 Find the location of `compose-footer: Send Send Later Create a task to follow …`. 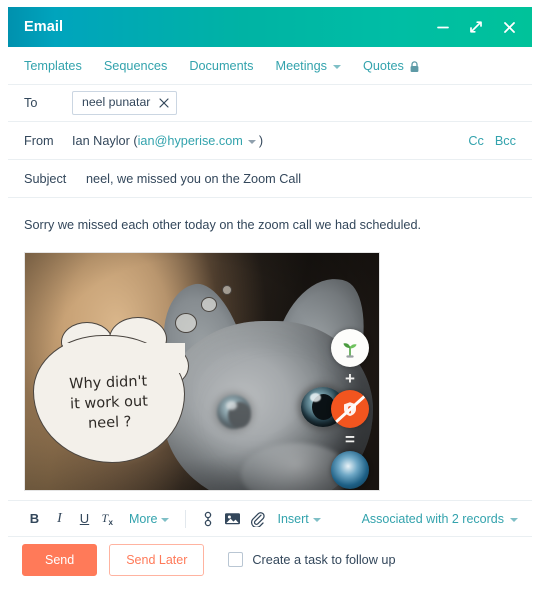

compose-footer: Send Send Later Create a task to follow … is located at coordinates (270, 559).